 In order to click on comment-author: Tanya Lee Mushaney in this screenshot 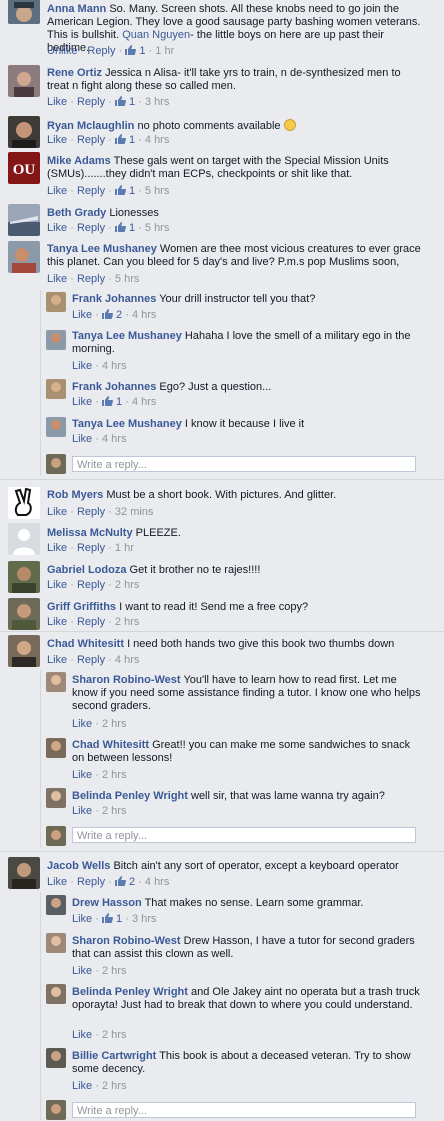, I will do `click(102, 249)`.